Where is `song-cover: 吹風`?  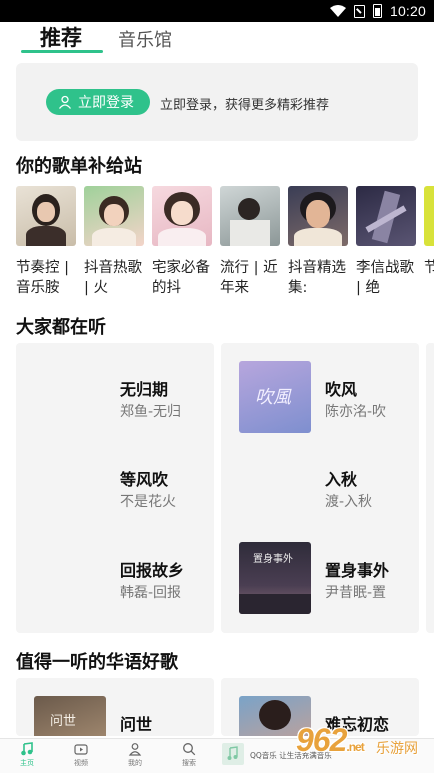
song-cover: 吹風 is located at coordinates (275, 397).